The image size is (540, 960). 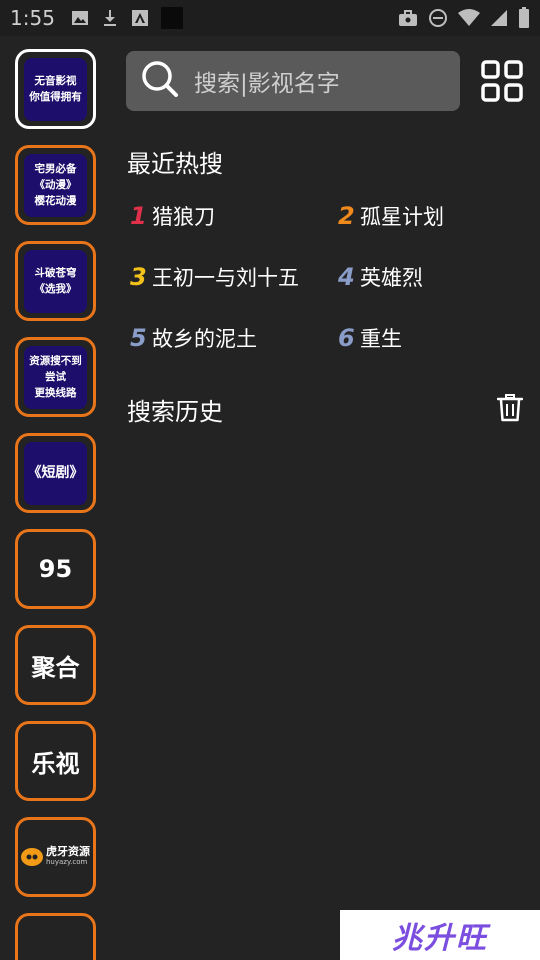 I want to click on hot-search-item-6: 6 重生, so click(x=370, y=338).